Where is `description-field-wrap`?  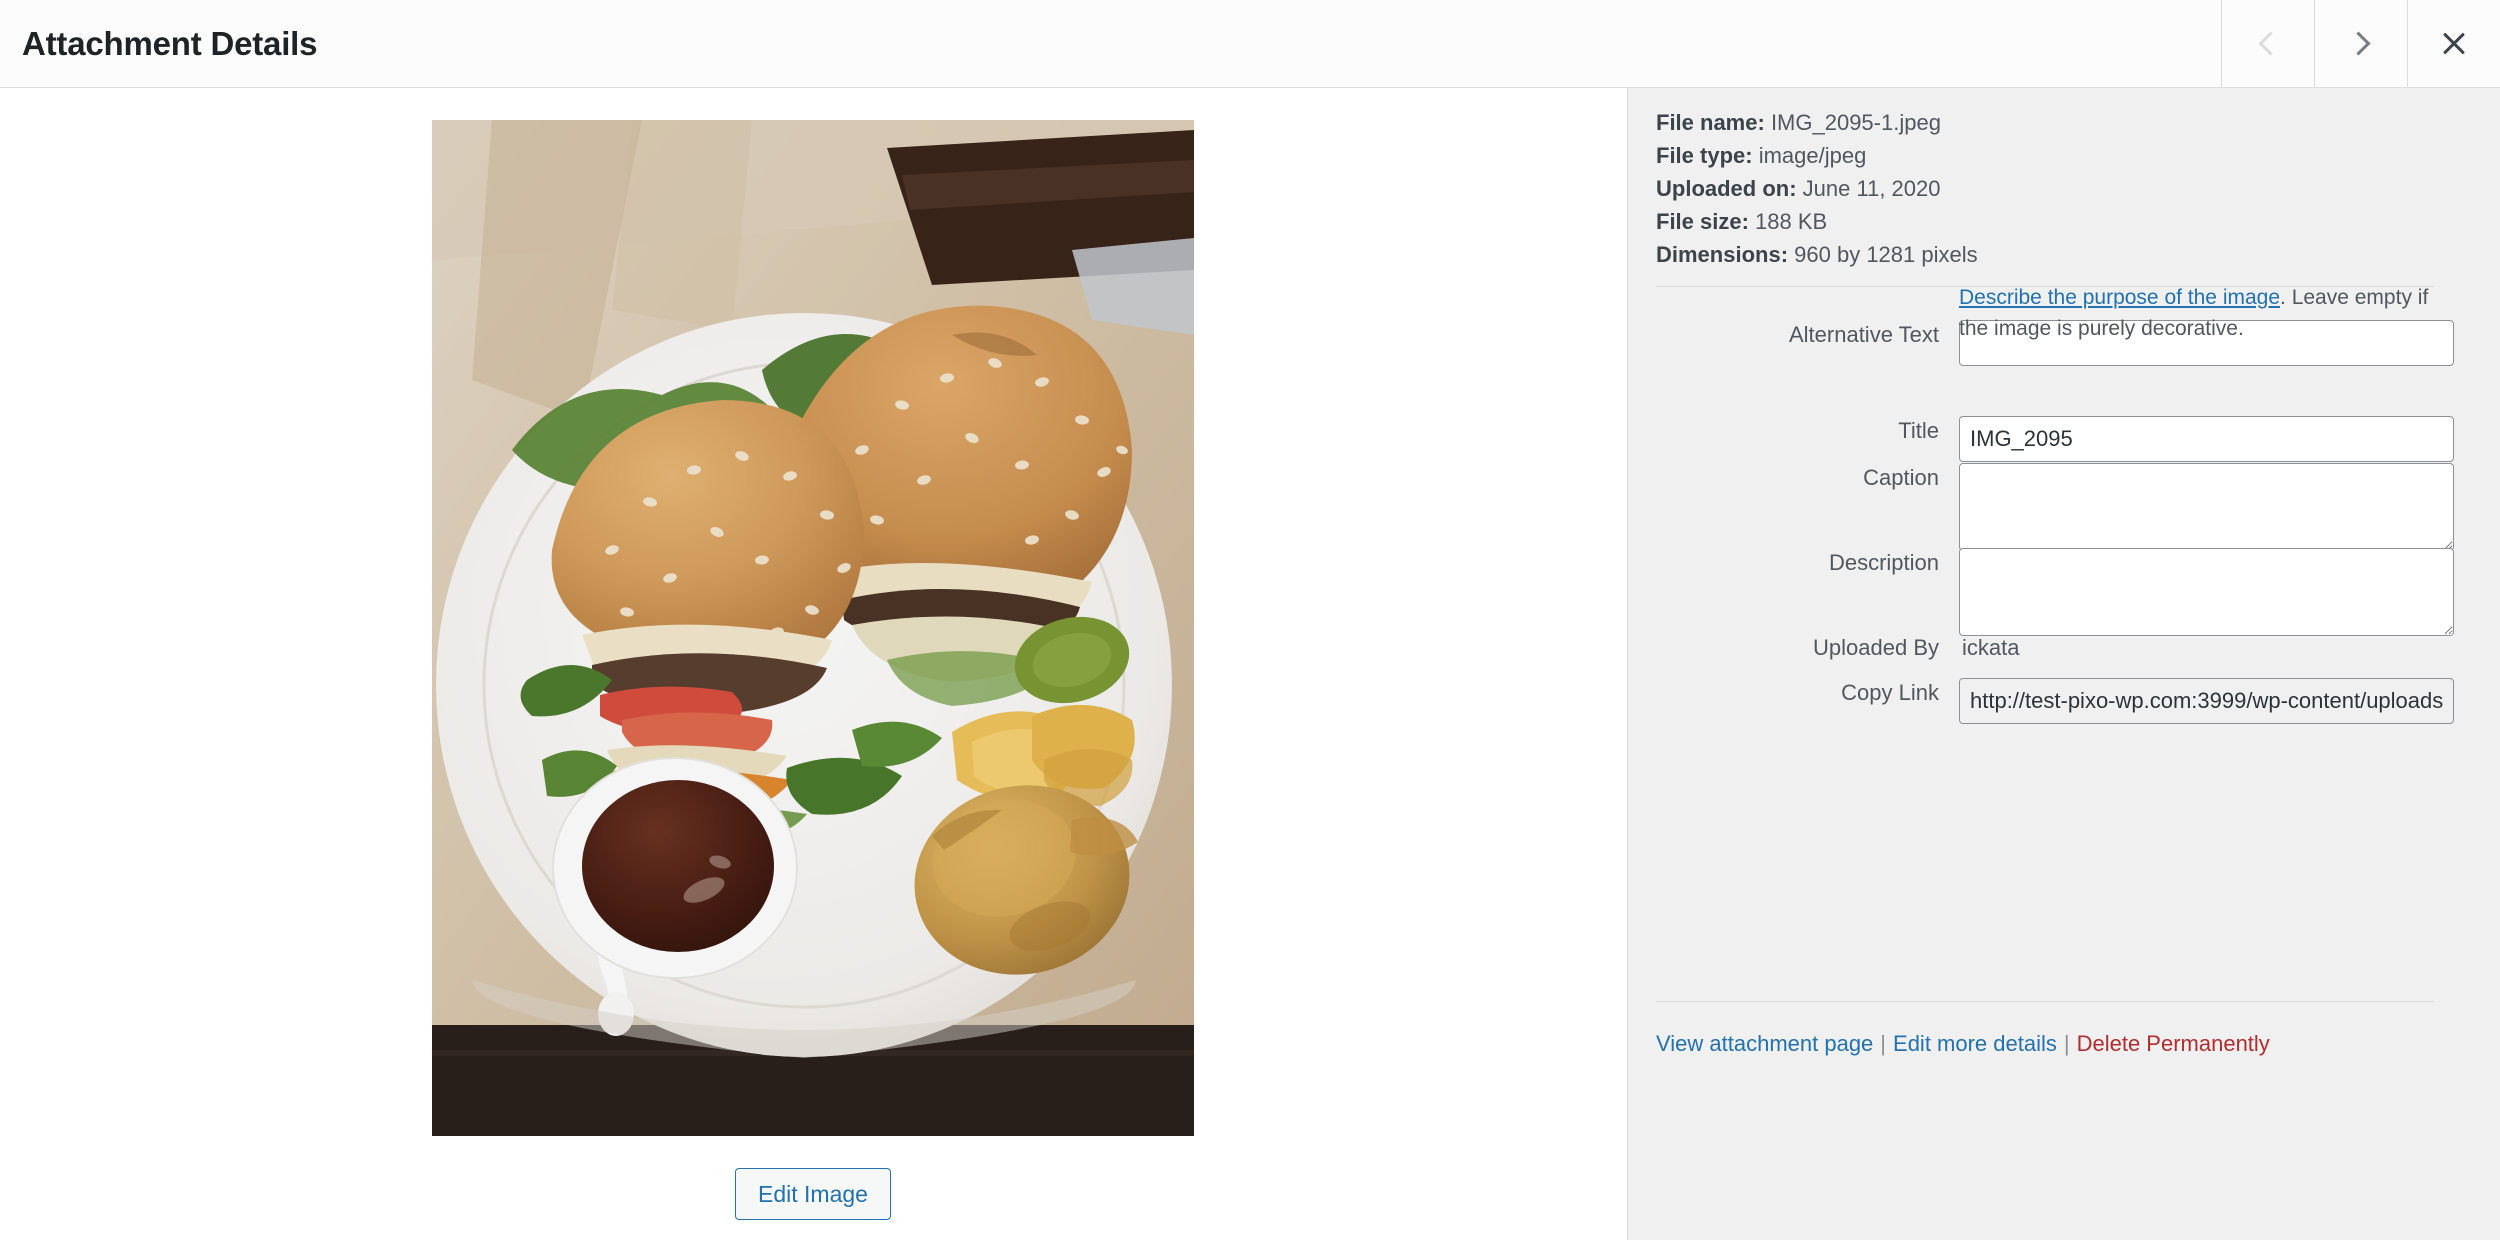 description-field-wrap is located at coordinates (2206, 592).